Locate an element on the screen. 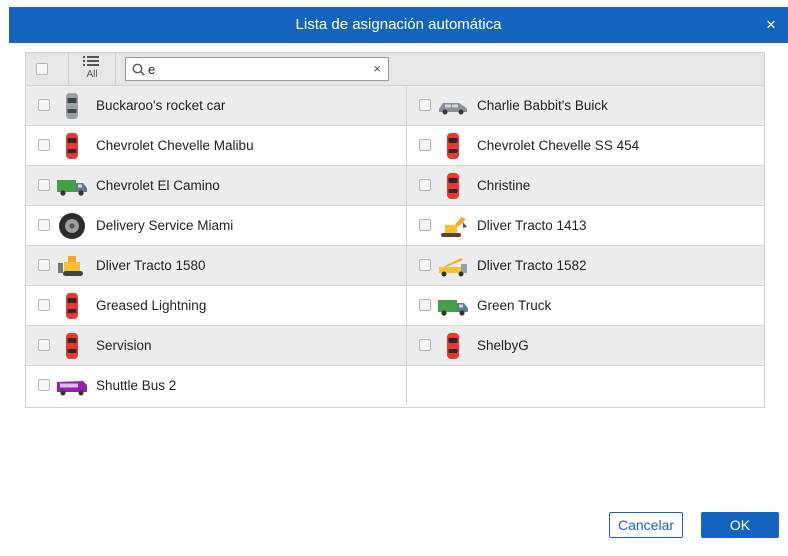 This screenshot has width=788, height=556. list-item: Green Truck is located at coordinates (585, 305).